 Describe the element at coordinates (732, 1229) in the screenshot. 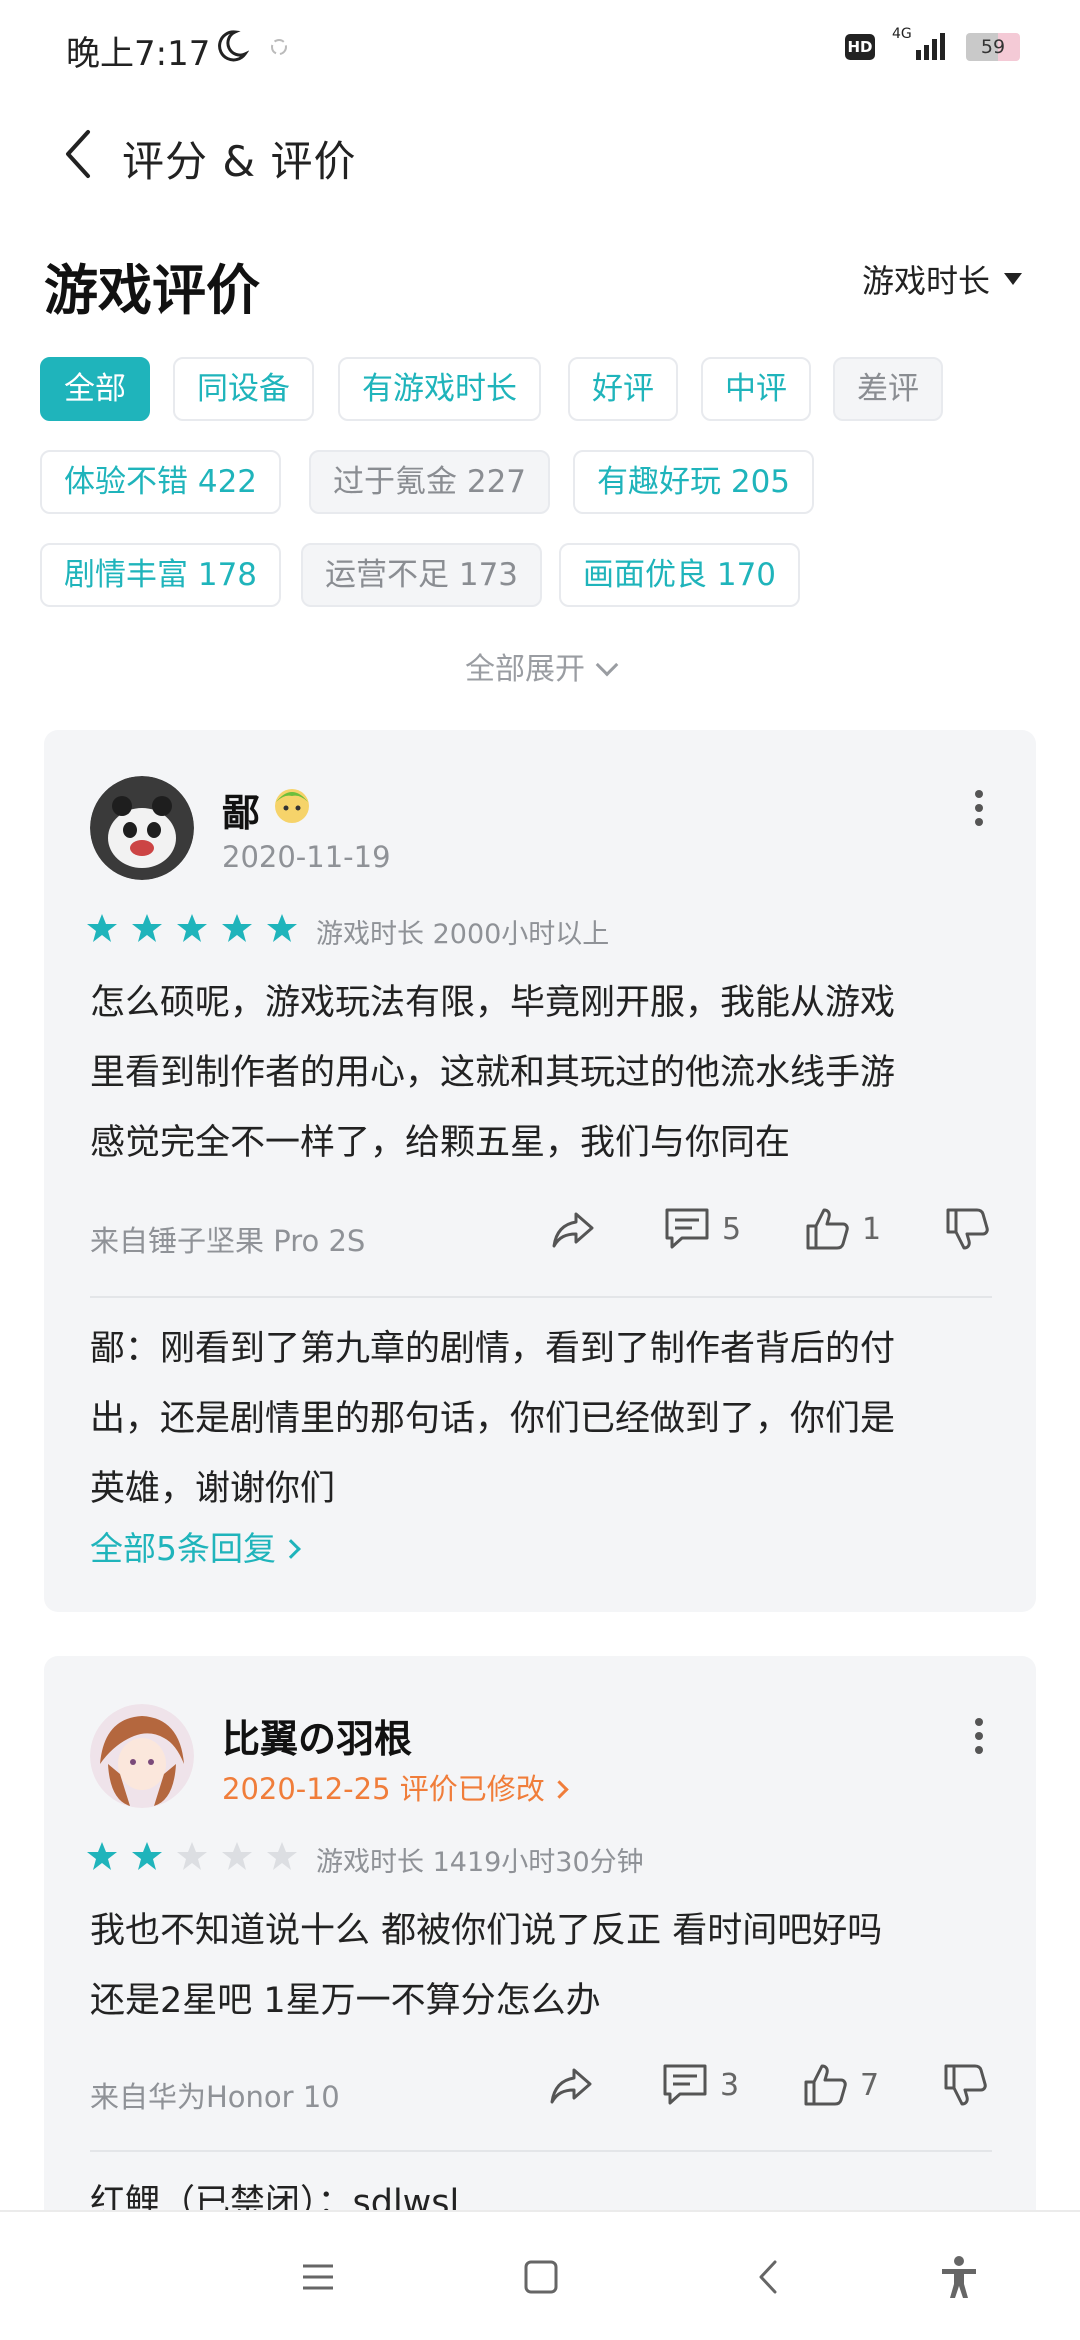

I see `comment-count: 5` at that location.